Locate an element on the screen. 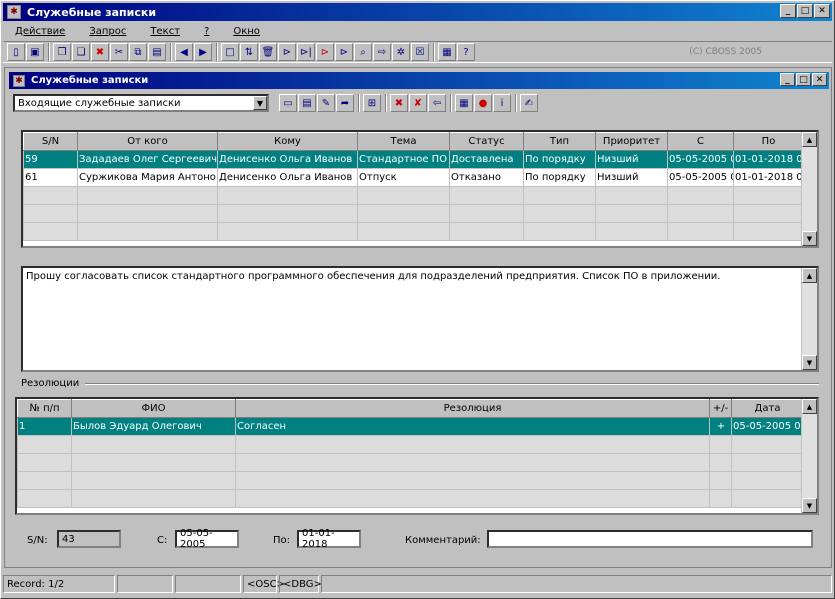 The width and height of the screenshot is (835, 599). duplicate-icon: ❏ is located at coordinates (81, 52).